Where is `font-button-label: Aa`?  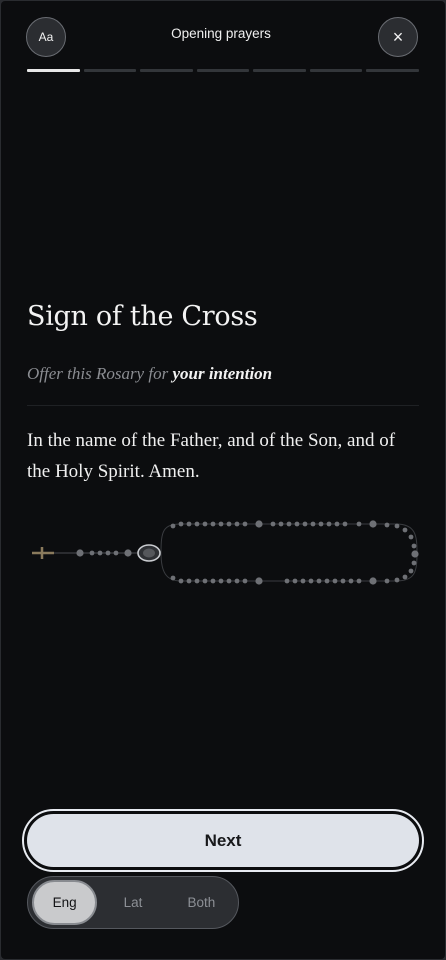 font-button-label: Aa is located at coordinates (46, 37).